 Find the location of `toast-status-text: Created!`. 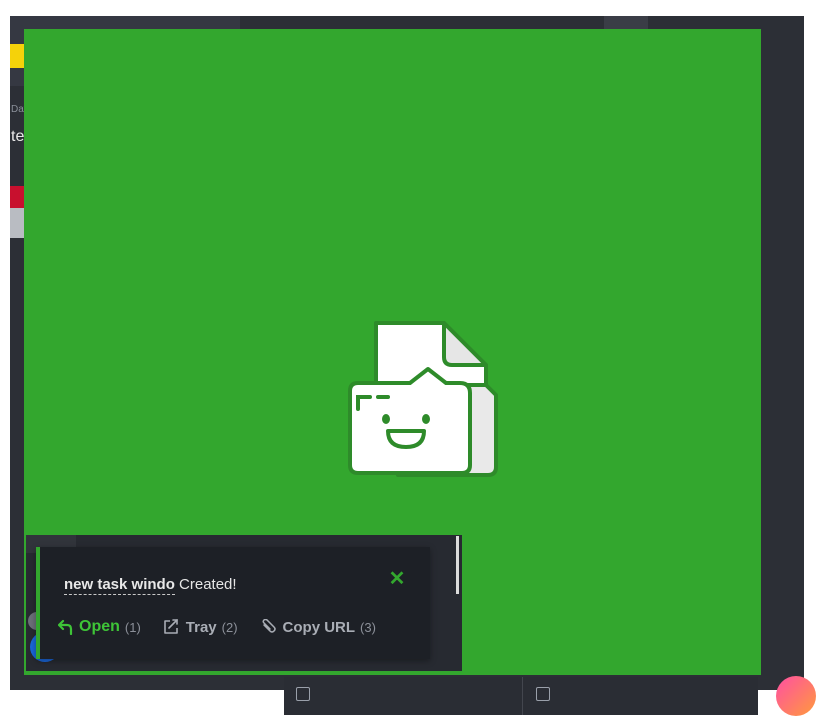

toast-status-text: Created! is located at coordinates (208, 584).